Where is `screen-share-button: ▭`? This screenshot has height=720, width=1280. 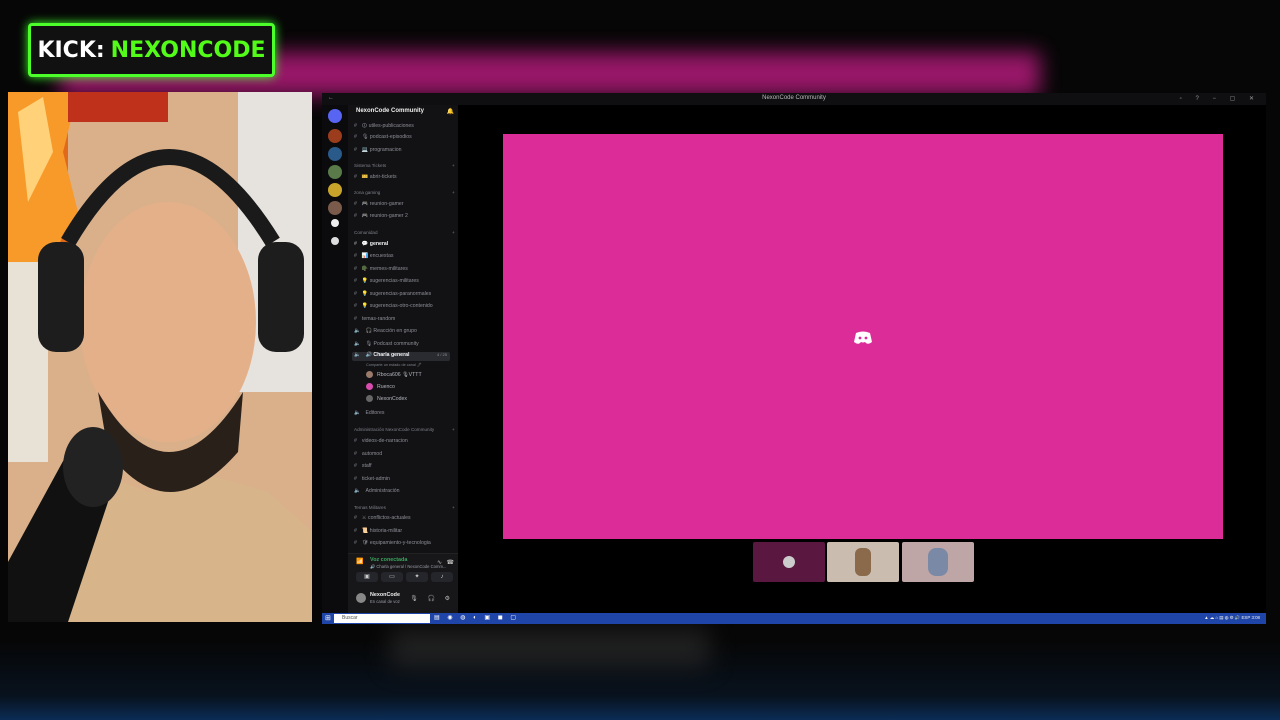
screen-share-button: ▭ is located at coordinates (392, 577).